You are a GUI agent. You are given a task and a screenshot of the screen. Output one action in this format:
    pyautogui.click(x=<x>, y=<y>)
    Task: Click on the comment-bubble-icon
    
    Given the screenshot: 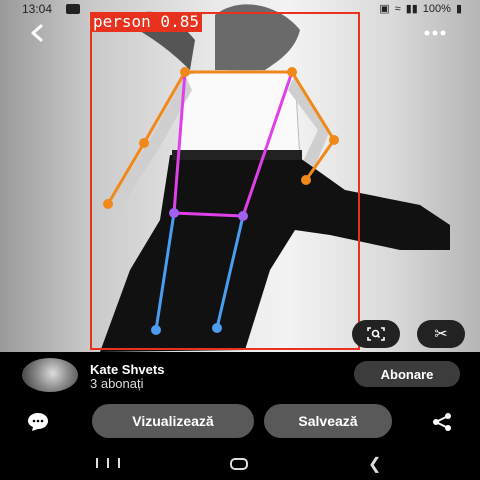 What is the action you would take?
    pyautogui.click(x=38, y=422)
    